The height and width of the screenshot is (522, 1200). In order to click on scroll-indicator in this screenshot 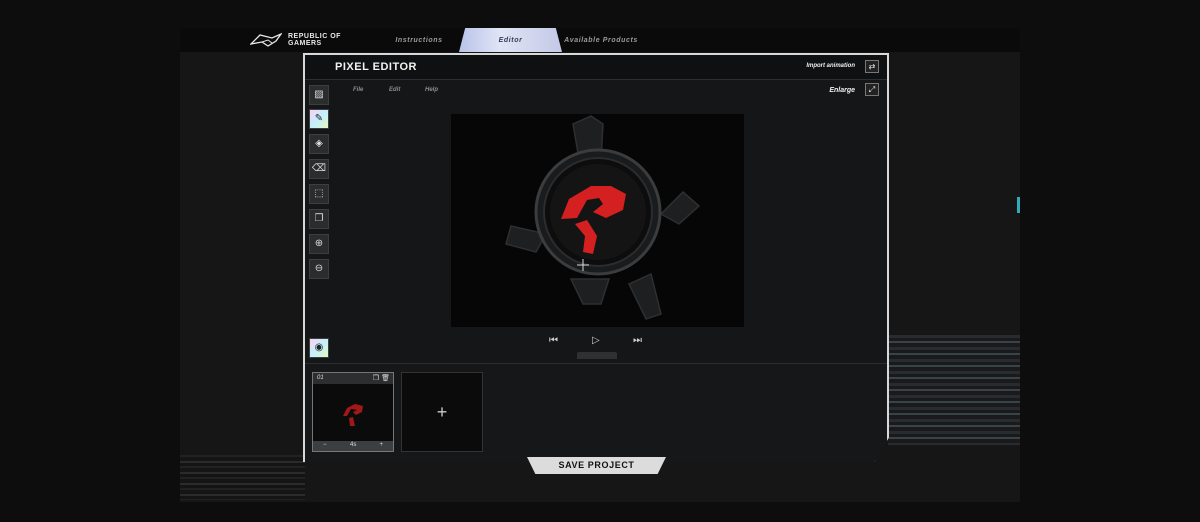, I will do `click(1018, 205)`.